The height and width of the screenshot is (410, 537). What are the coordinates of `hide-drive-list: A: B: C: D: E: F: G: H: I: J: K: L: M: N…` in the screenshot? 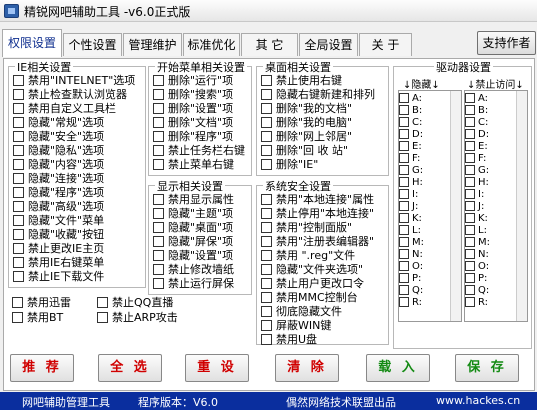 It's located at (430, 206).